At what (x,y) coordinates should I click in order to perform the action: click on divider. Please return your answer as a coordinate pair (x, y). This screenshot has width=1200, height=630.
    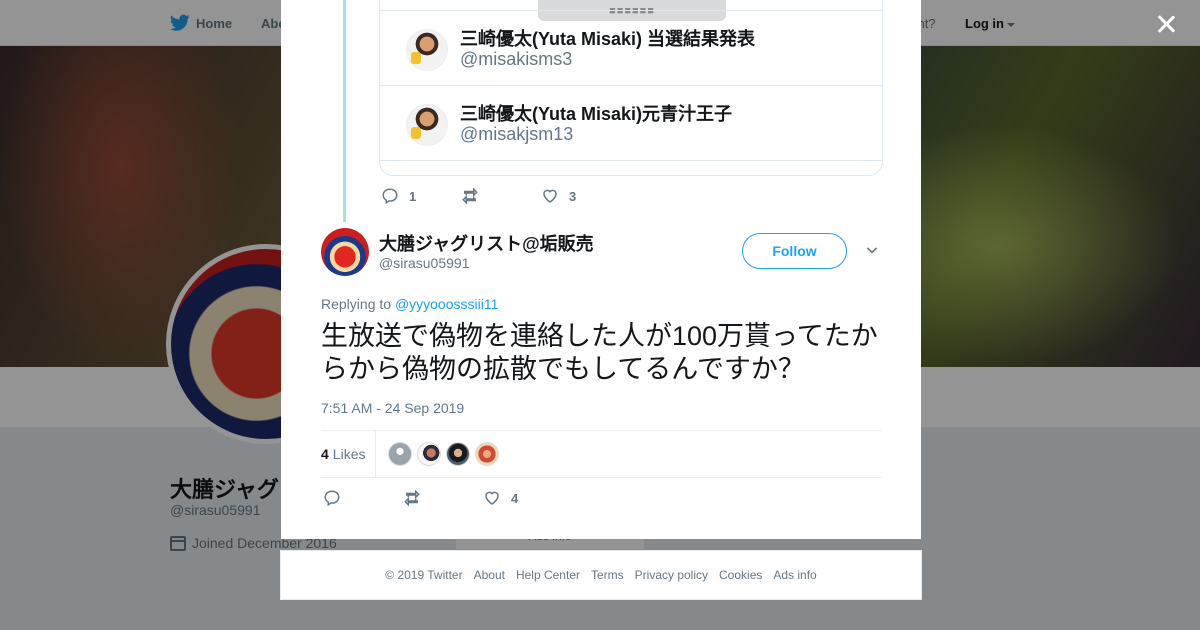
    Looking at the image, I should click on (601, 477).